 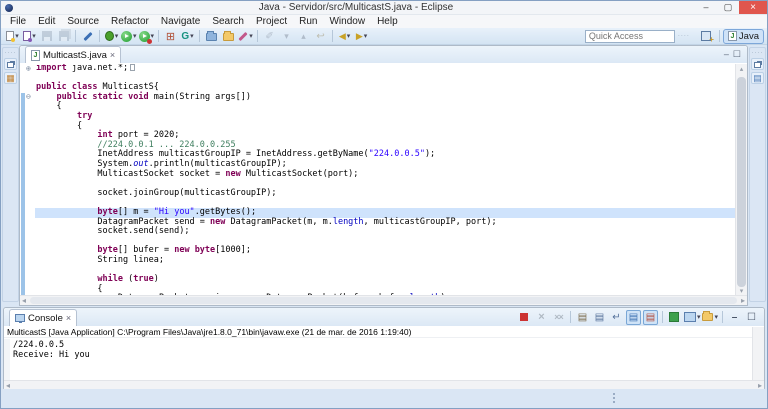 I want to click on status-bar, so click(x=384, y=398).